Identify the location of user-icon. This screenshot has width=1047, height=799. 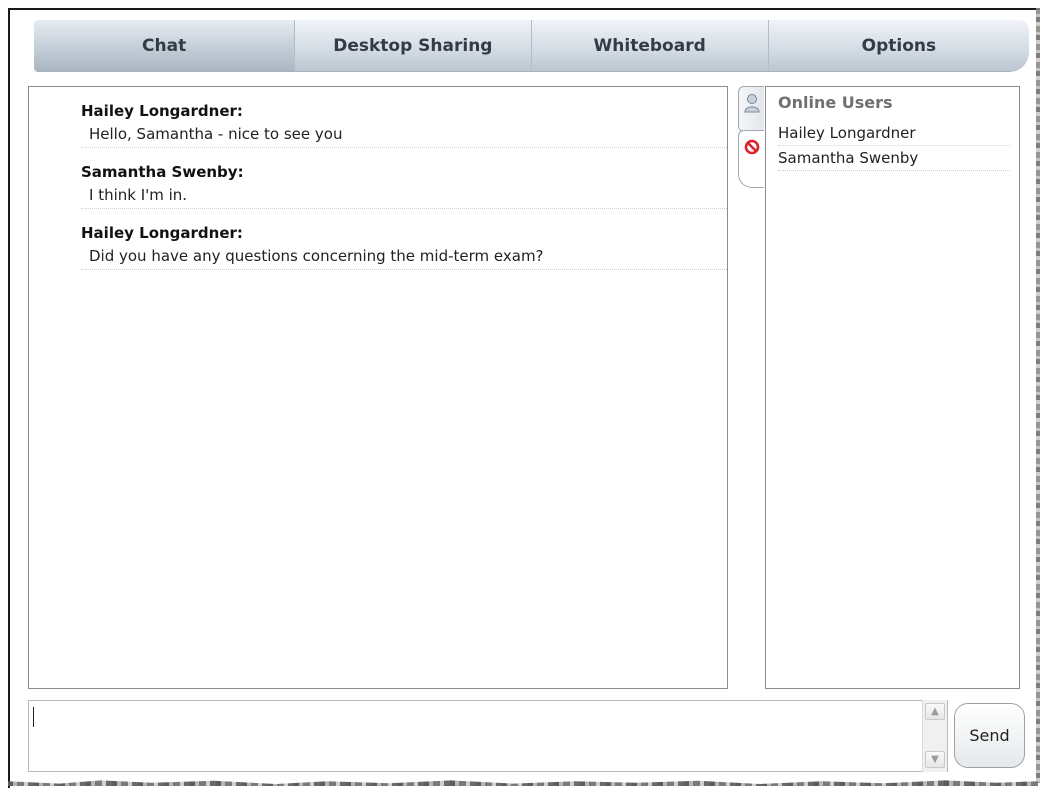
(752, 103).